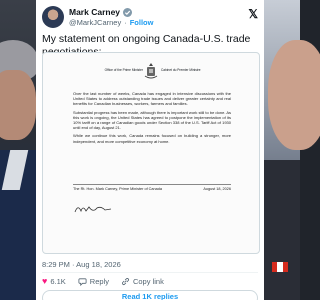  What do you see at coordinates (150, 272) in the screenshot?
I see `divider` at bounding box center [150, 272].